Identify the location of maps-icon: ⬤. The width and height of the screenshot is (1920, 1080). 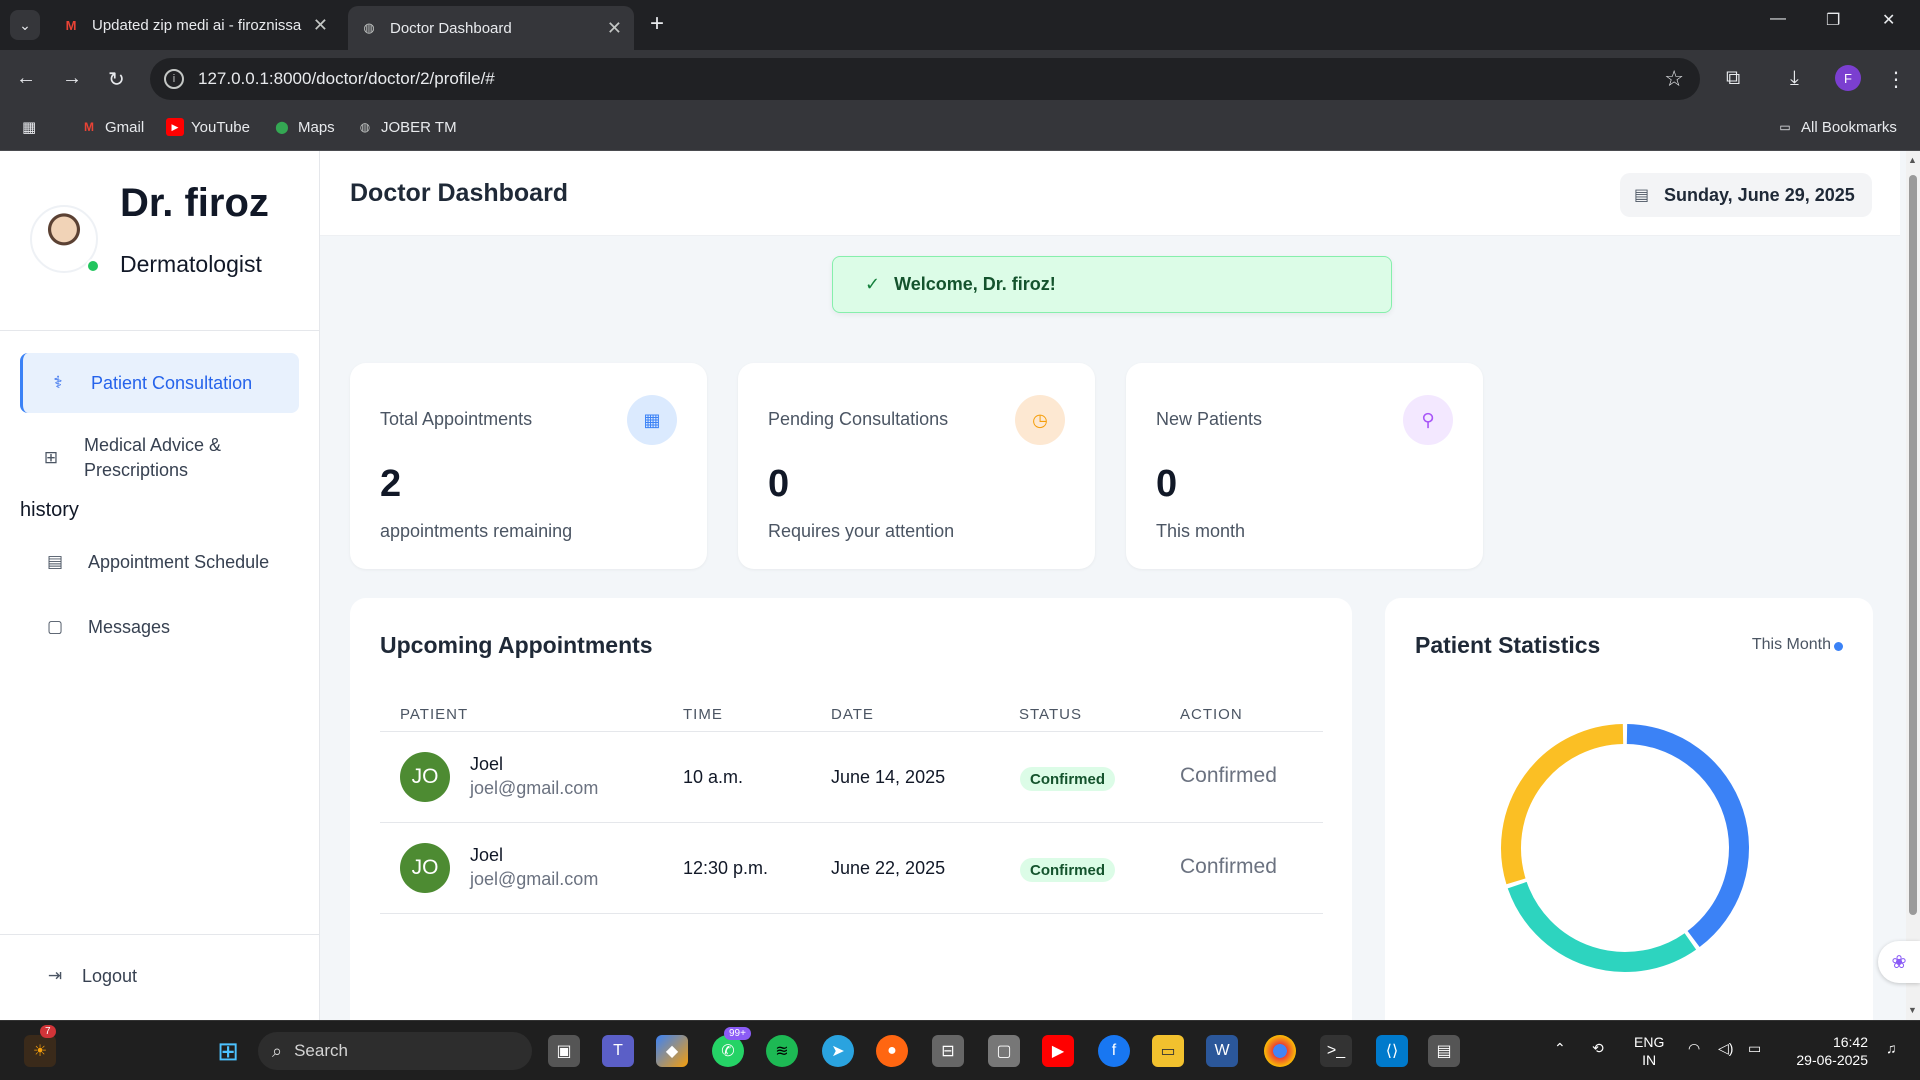
(282, 127).